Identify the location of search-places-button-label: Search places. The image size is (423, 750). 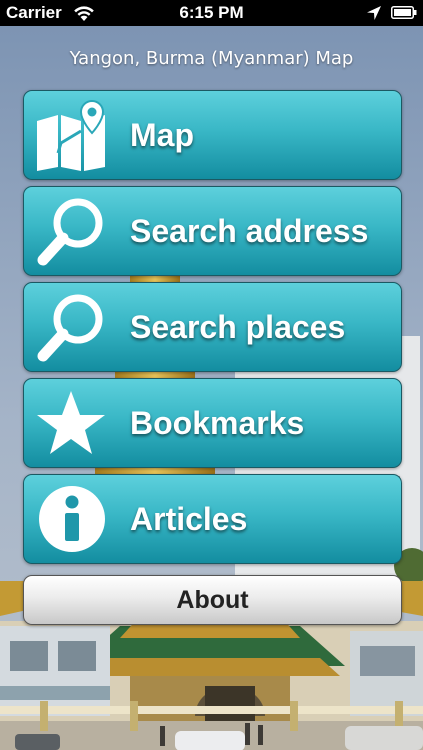
(238, 327).